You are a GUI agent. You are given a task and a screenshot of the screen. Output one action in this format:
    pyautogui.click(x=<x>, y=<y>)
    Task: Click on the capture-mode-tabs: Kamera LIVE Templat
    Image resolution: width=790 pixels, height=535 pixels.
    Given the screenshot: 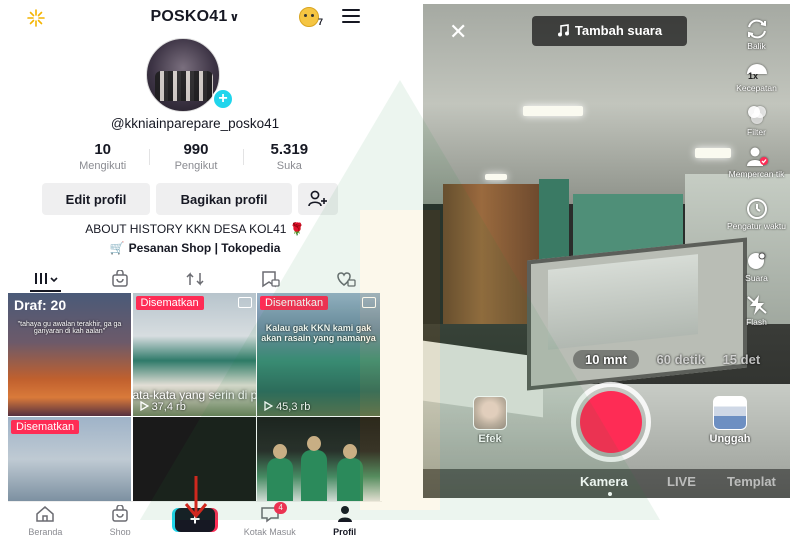 What is the action you would take?
    pyautogui.click(x=606, y=483)
    